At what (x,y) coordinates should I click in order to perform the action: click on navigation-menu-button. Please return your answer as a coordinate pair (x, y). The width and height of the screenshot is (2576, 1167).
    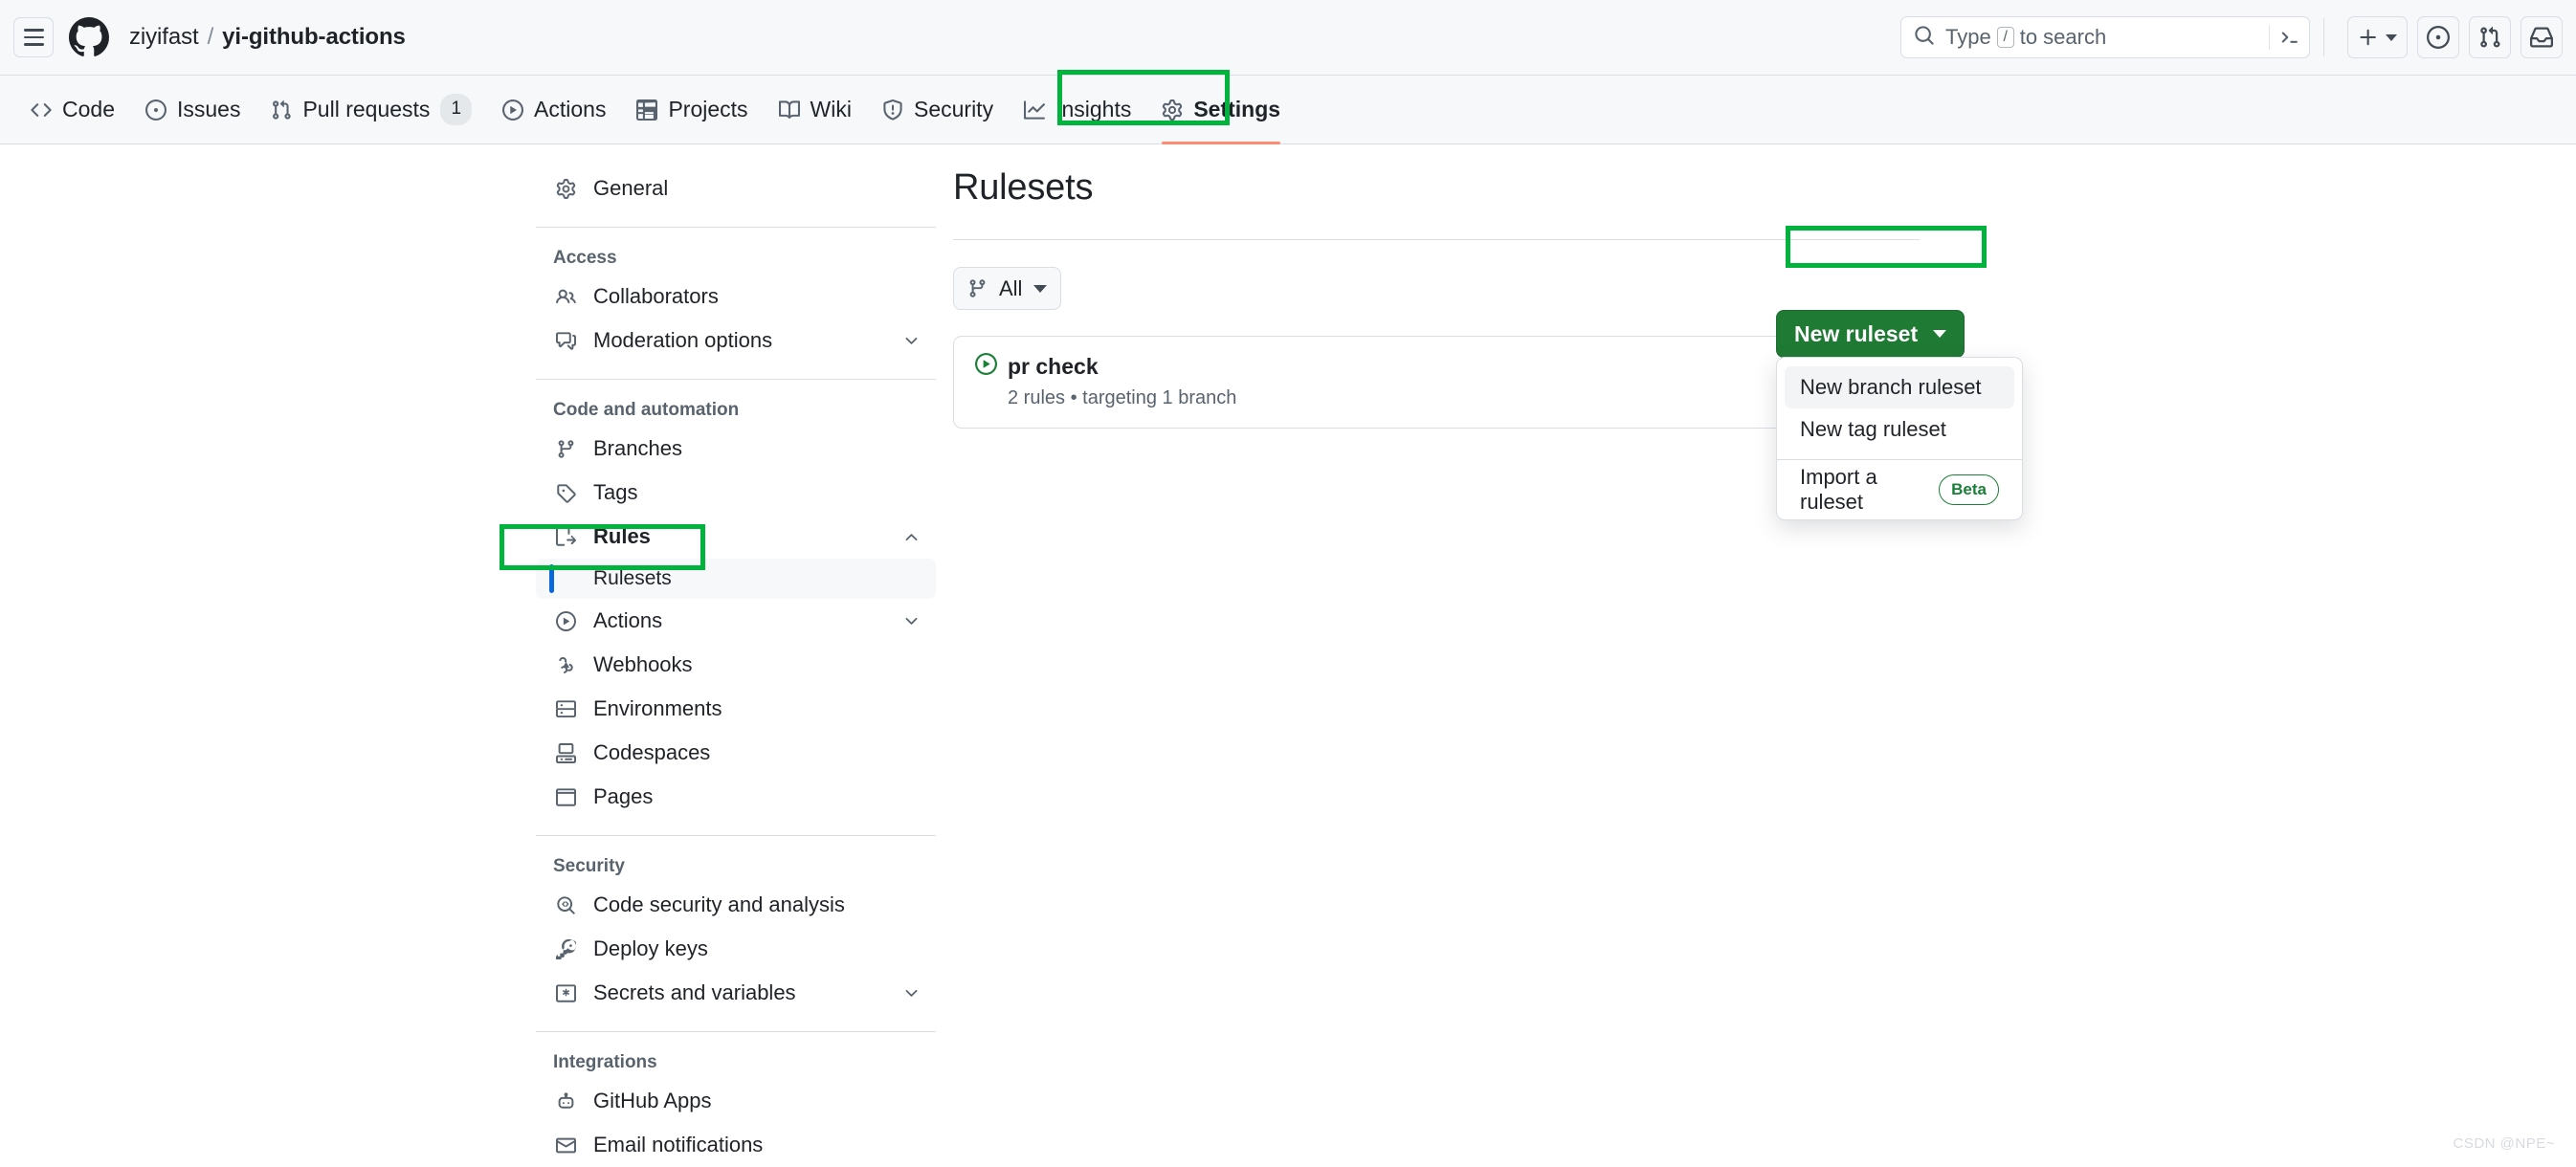
    Looking at the image, I should click on (33, 37).